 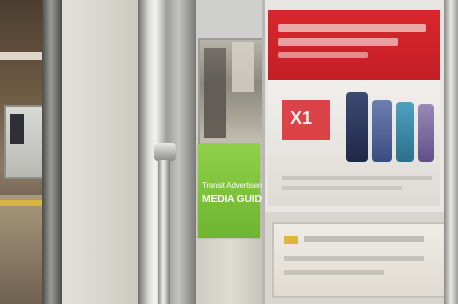 What do you see at coordinates (215, 93) in the screenshot?
I see `door-window-reflection-dark` at bounding box center [215, 93].